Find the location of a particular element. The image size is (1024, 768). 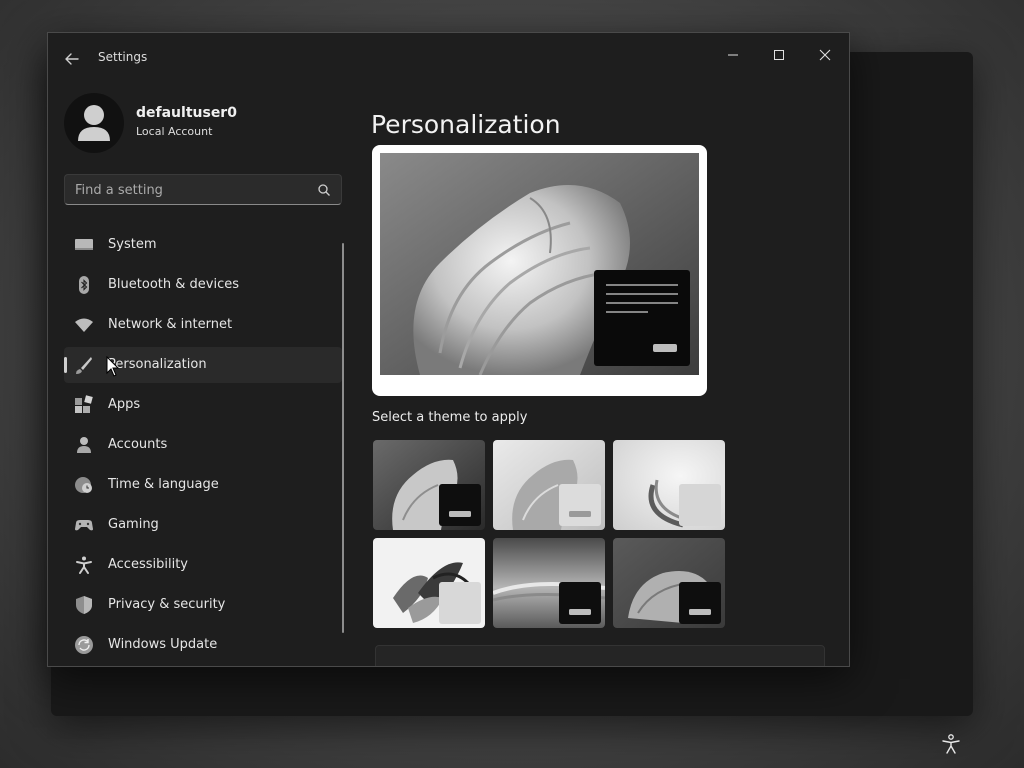

maximize-button is located at coordinates (779, 55).